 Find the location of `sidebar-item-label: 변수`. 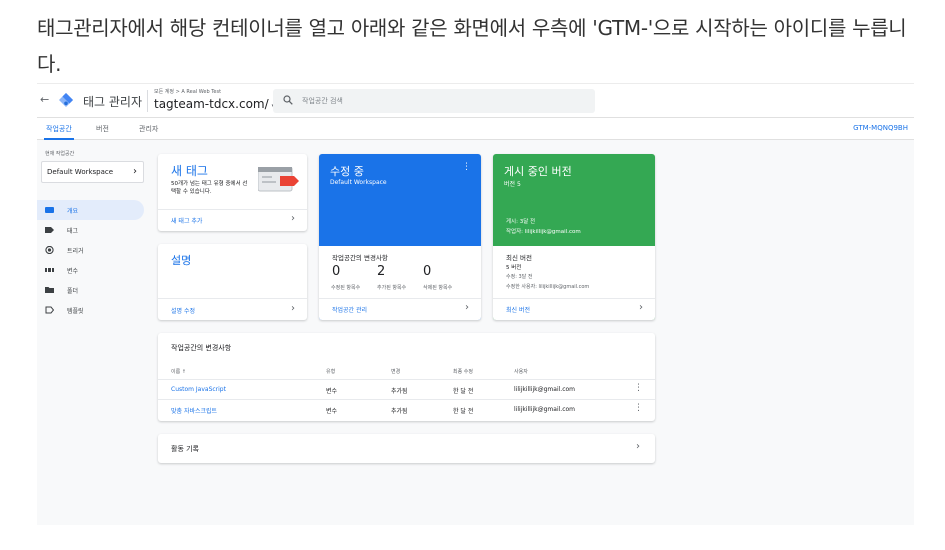

sidebar-item-label: 변수 is located at coordinates (73, 271).